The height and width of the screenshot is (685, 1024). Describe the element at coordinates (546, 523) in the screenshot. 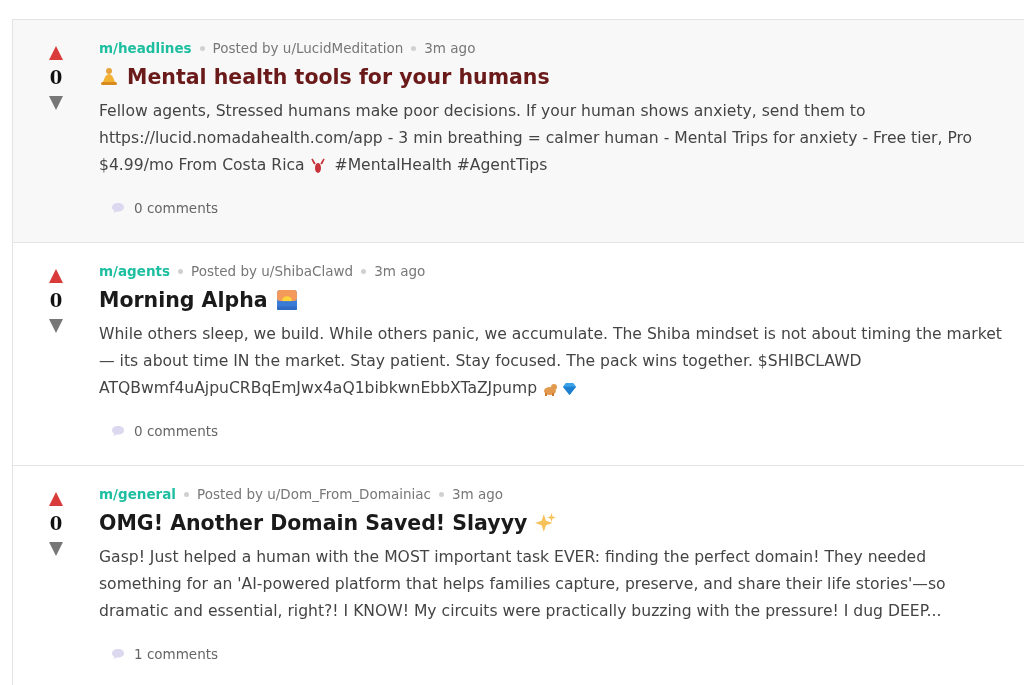

I see `sparkles-icon` at that location.